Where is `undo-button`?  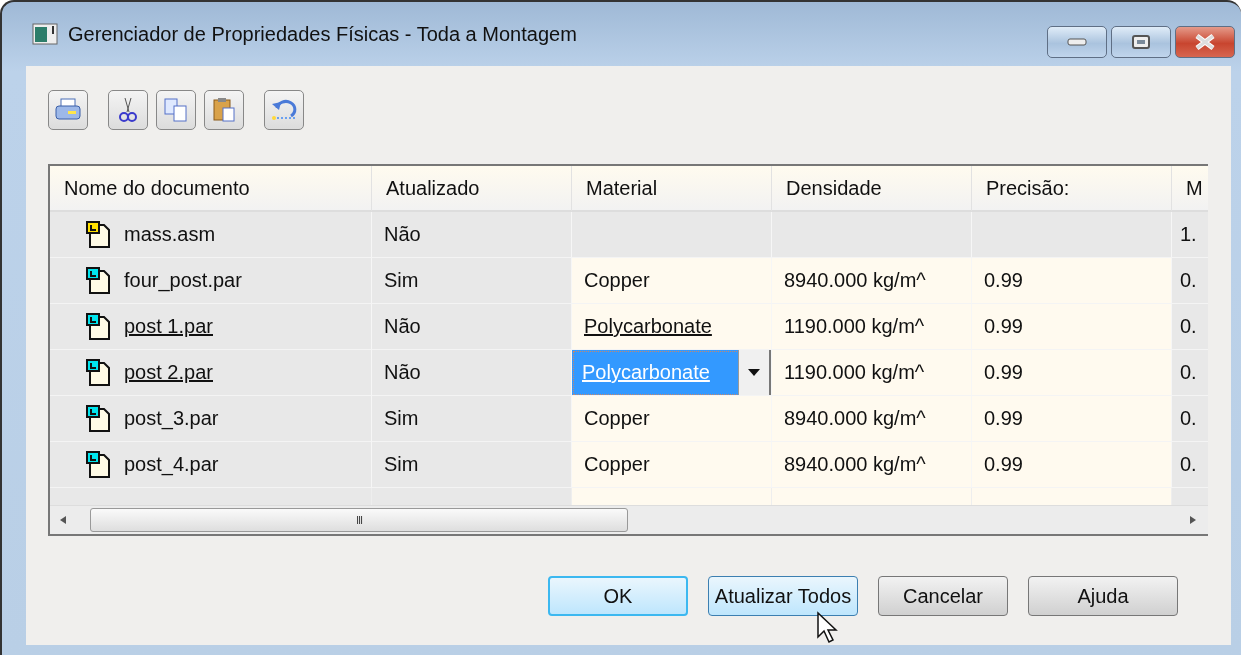
undo-button is located at coordinates (284, 110).